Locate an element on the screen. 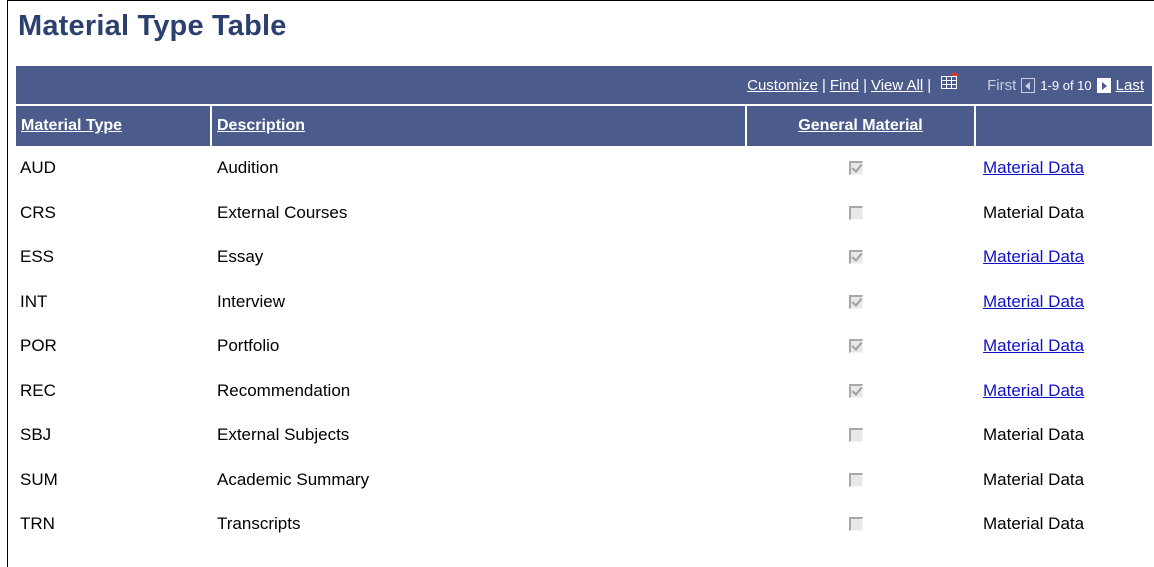 The image size is (1154, 567). material-type-cell: INT is located at coordinates (33, 302).